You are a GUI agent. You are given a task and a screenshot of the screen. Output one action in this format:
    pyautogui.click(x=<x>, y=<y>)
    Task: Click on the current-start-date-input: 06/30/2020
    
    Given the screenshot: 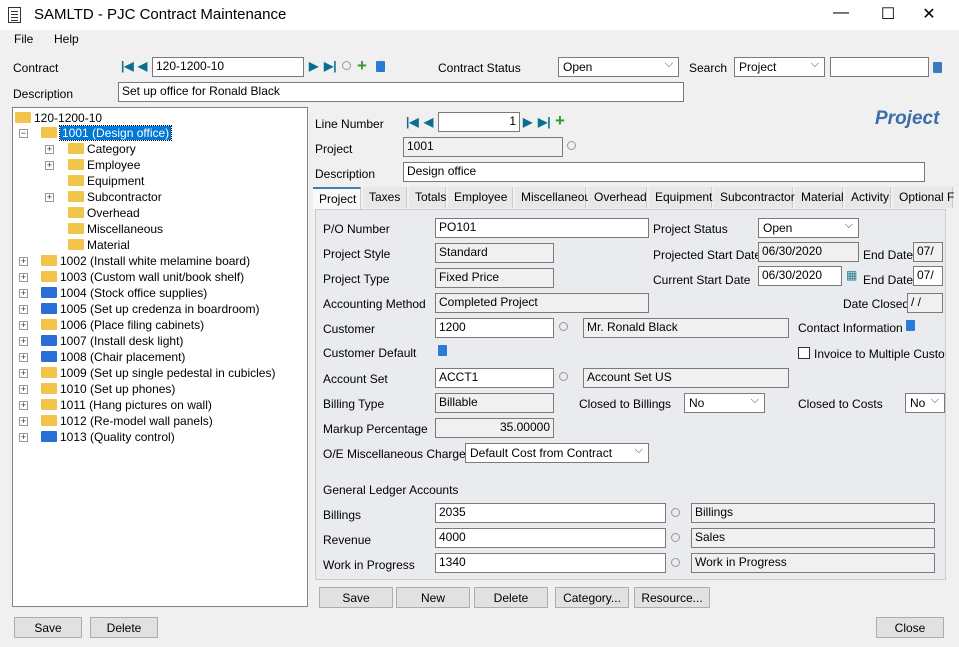 What is the action you would take?
    pyautogui.click(x=800, y=276)
    